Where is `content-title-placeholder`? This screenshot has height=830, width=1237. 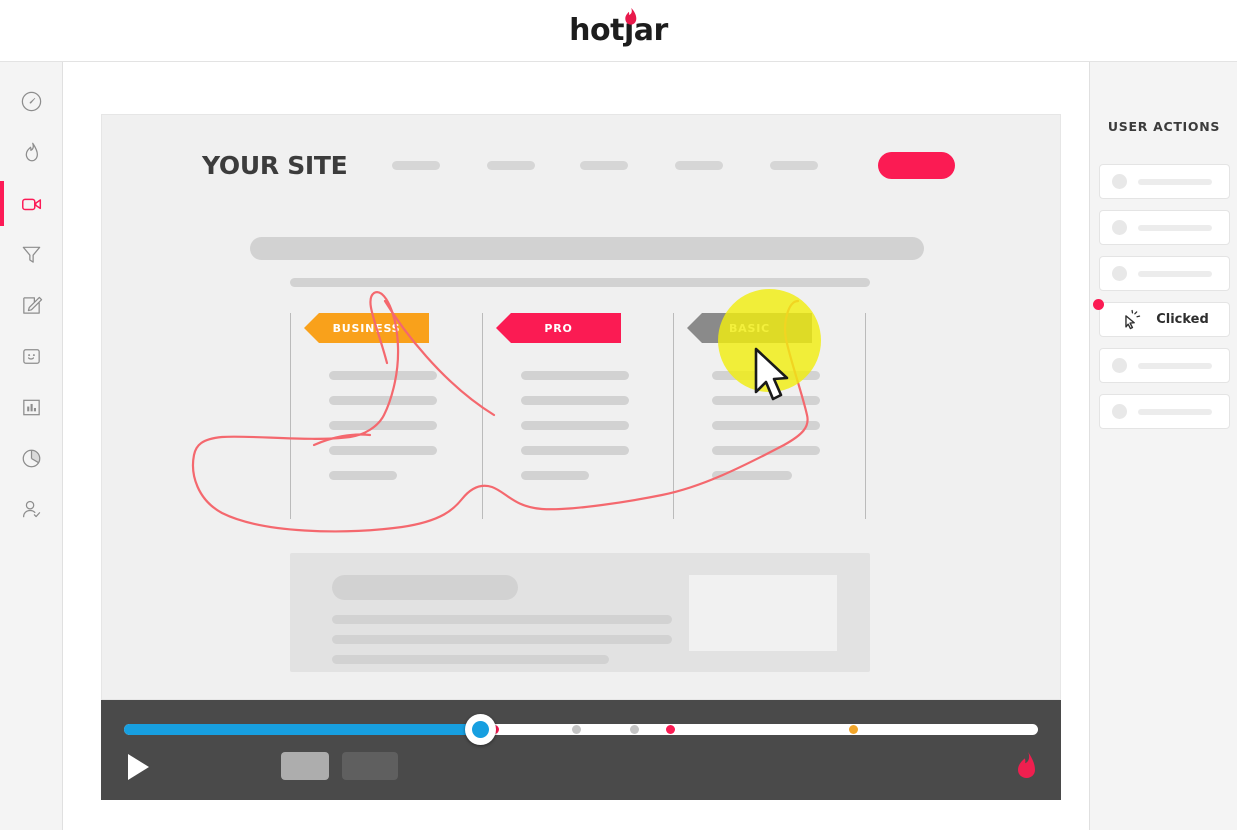 content-title-placeholder is located at coordinates (425, 587).